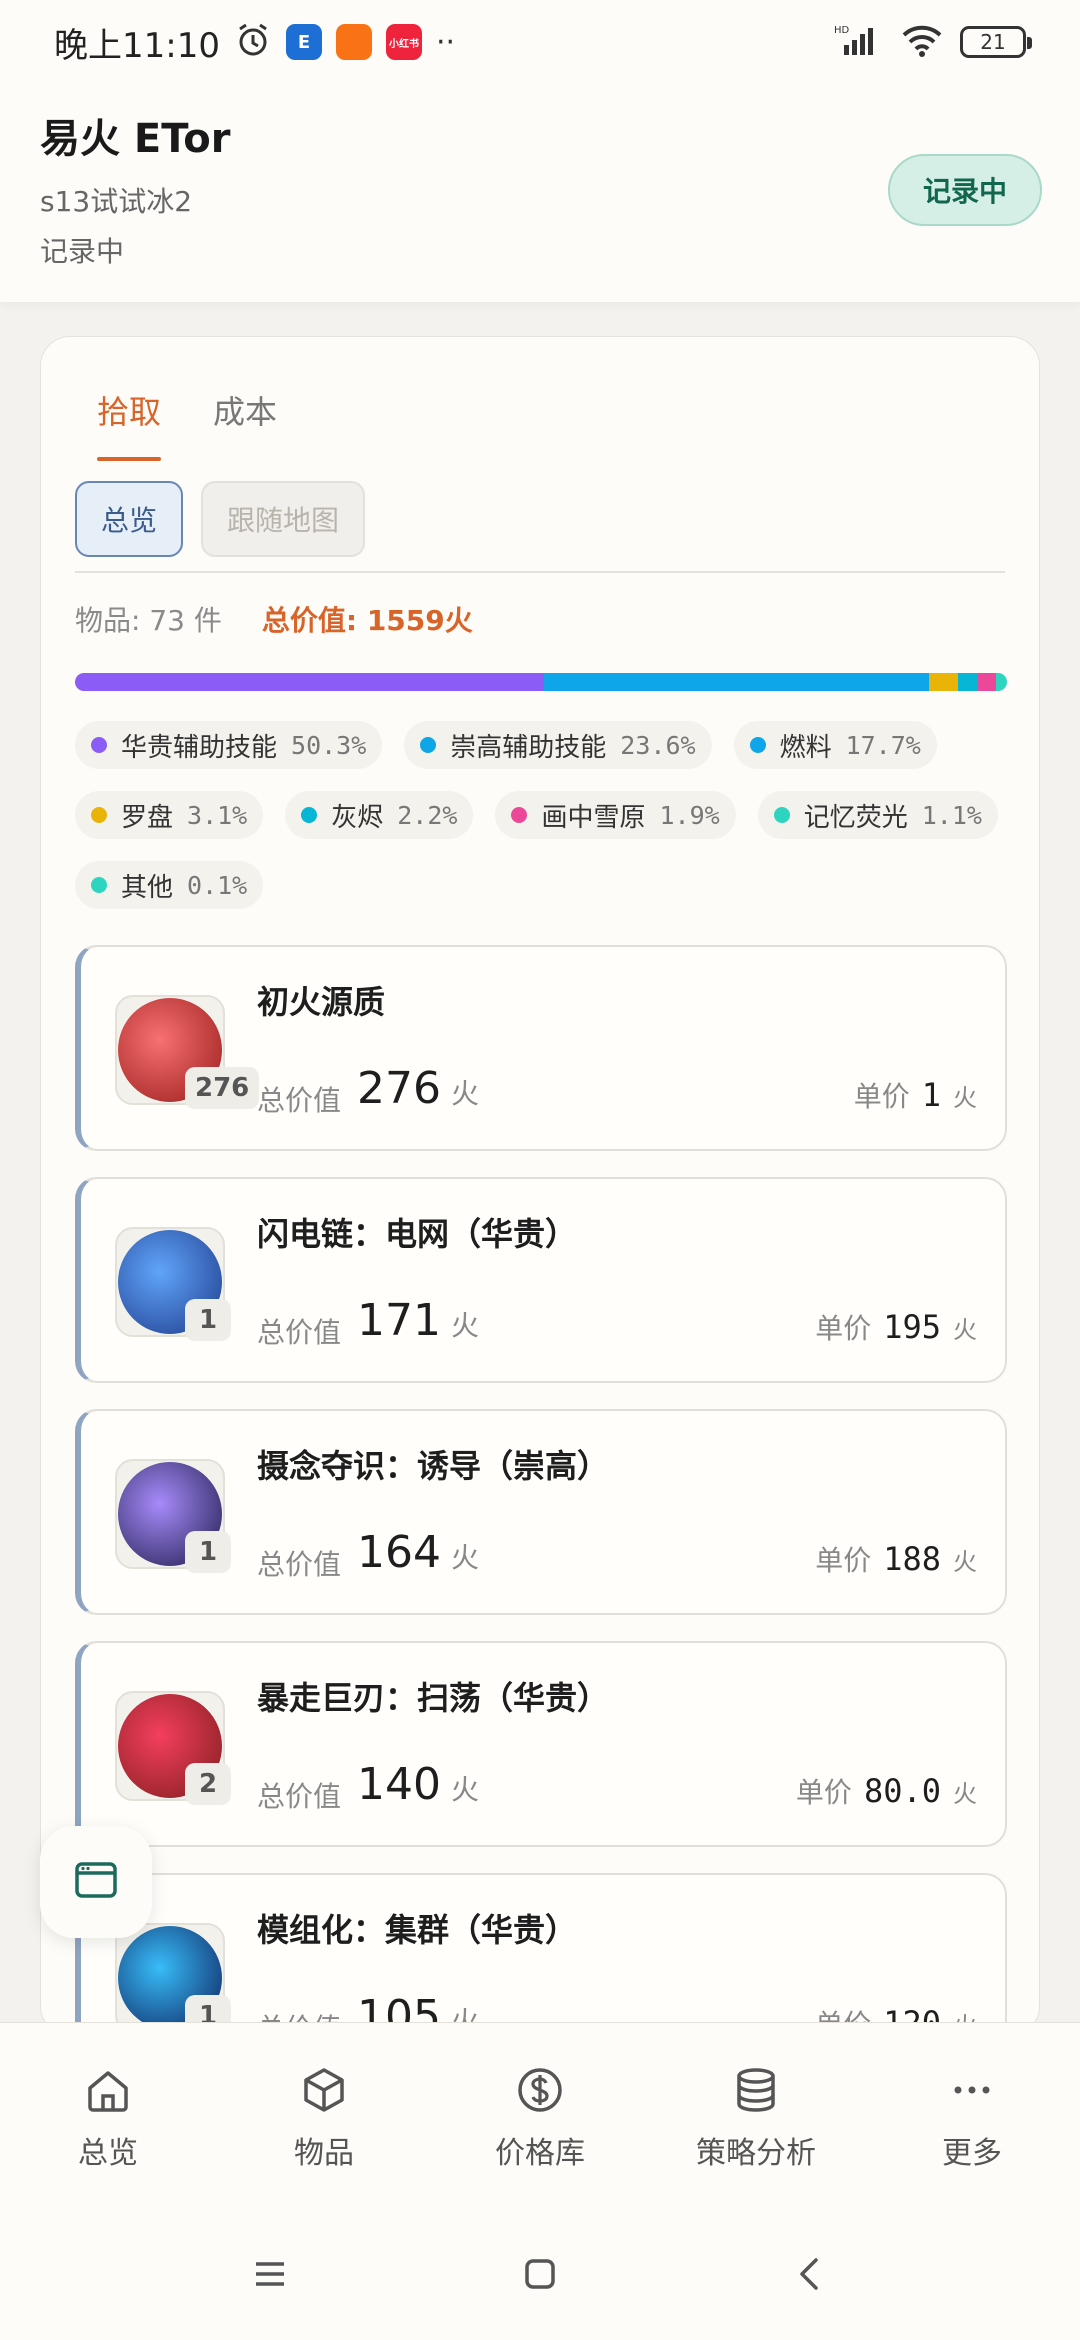 The width and height of the screenshot is (1080, 2340). What do you see at coordinates (357, 817) in the screenshot?
I see `legend-label: 灰烬` at bounding box center [357, 817].